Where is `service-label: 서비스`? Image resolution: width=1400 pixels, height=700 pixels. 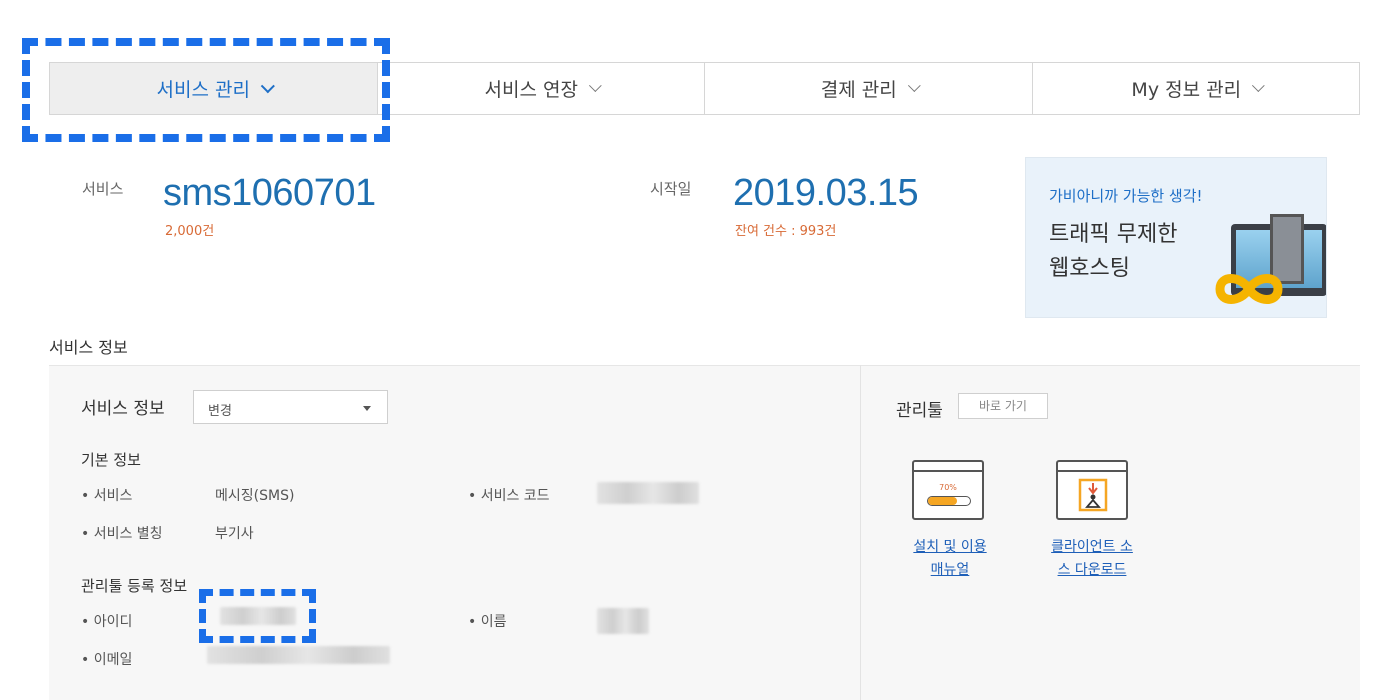 service-label: 서비스 is located at coordinates (103, 189).